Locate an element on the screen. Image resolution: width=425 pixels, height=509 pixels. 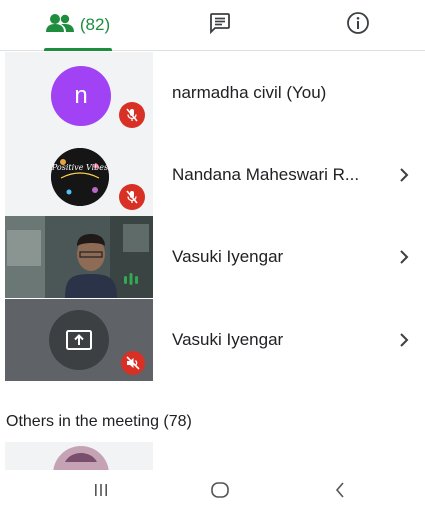
avatar: n is located at coordinates (81, 96).